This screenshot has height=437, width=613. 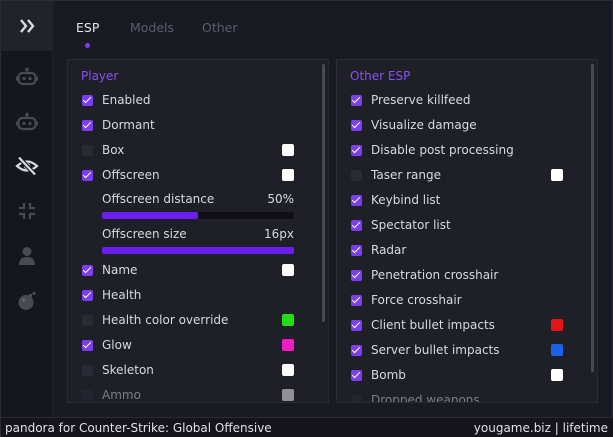 I want to click on slider-fill, so click(x=150, y=215).